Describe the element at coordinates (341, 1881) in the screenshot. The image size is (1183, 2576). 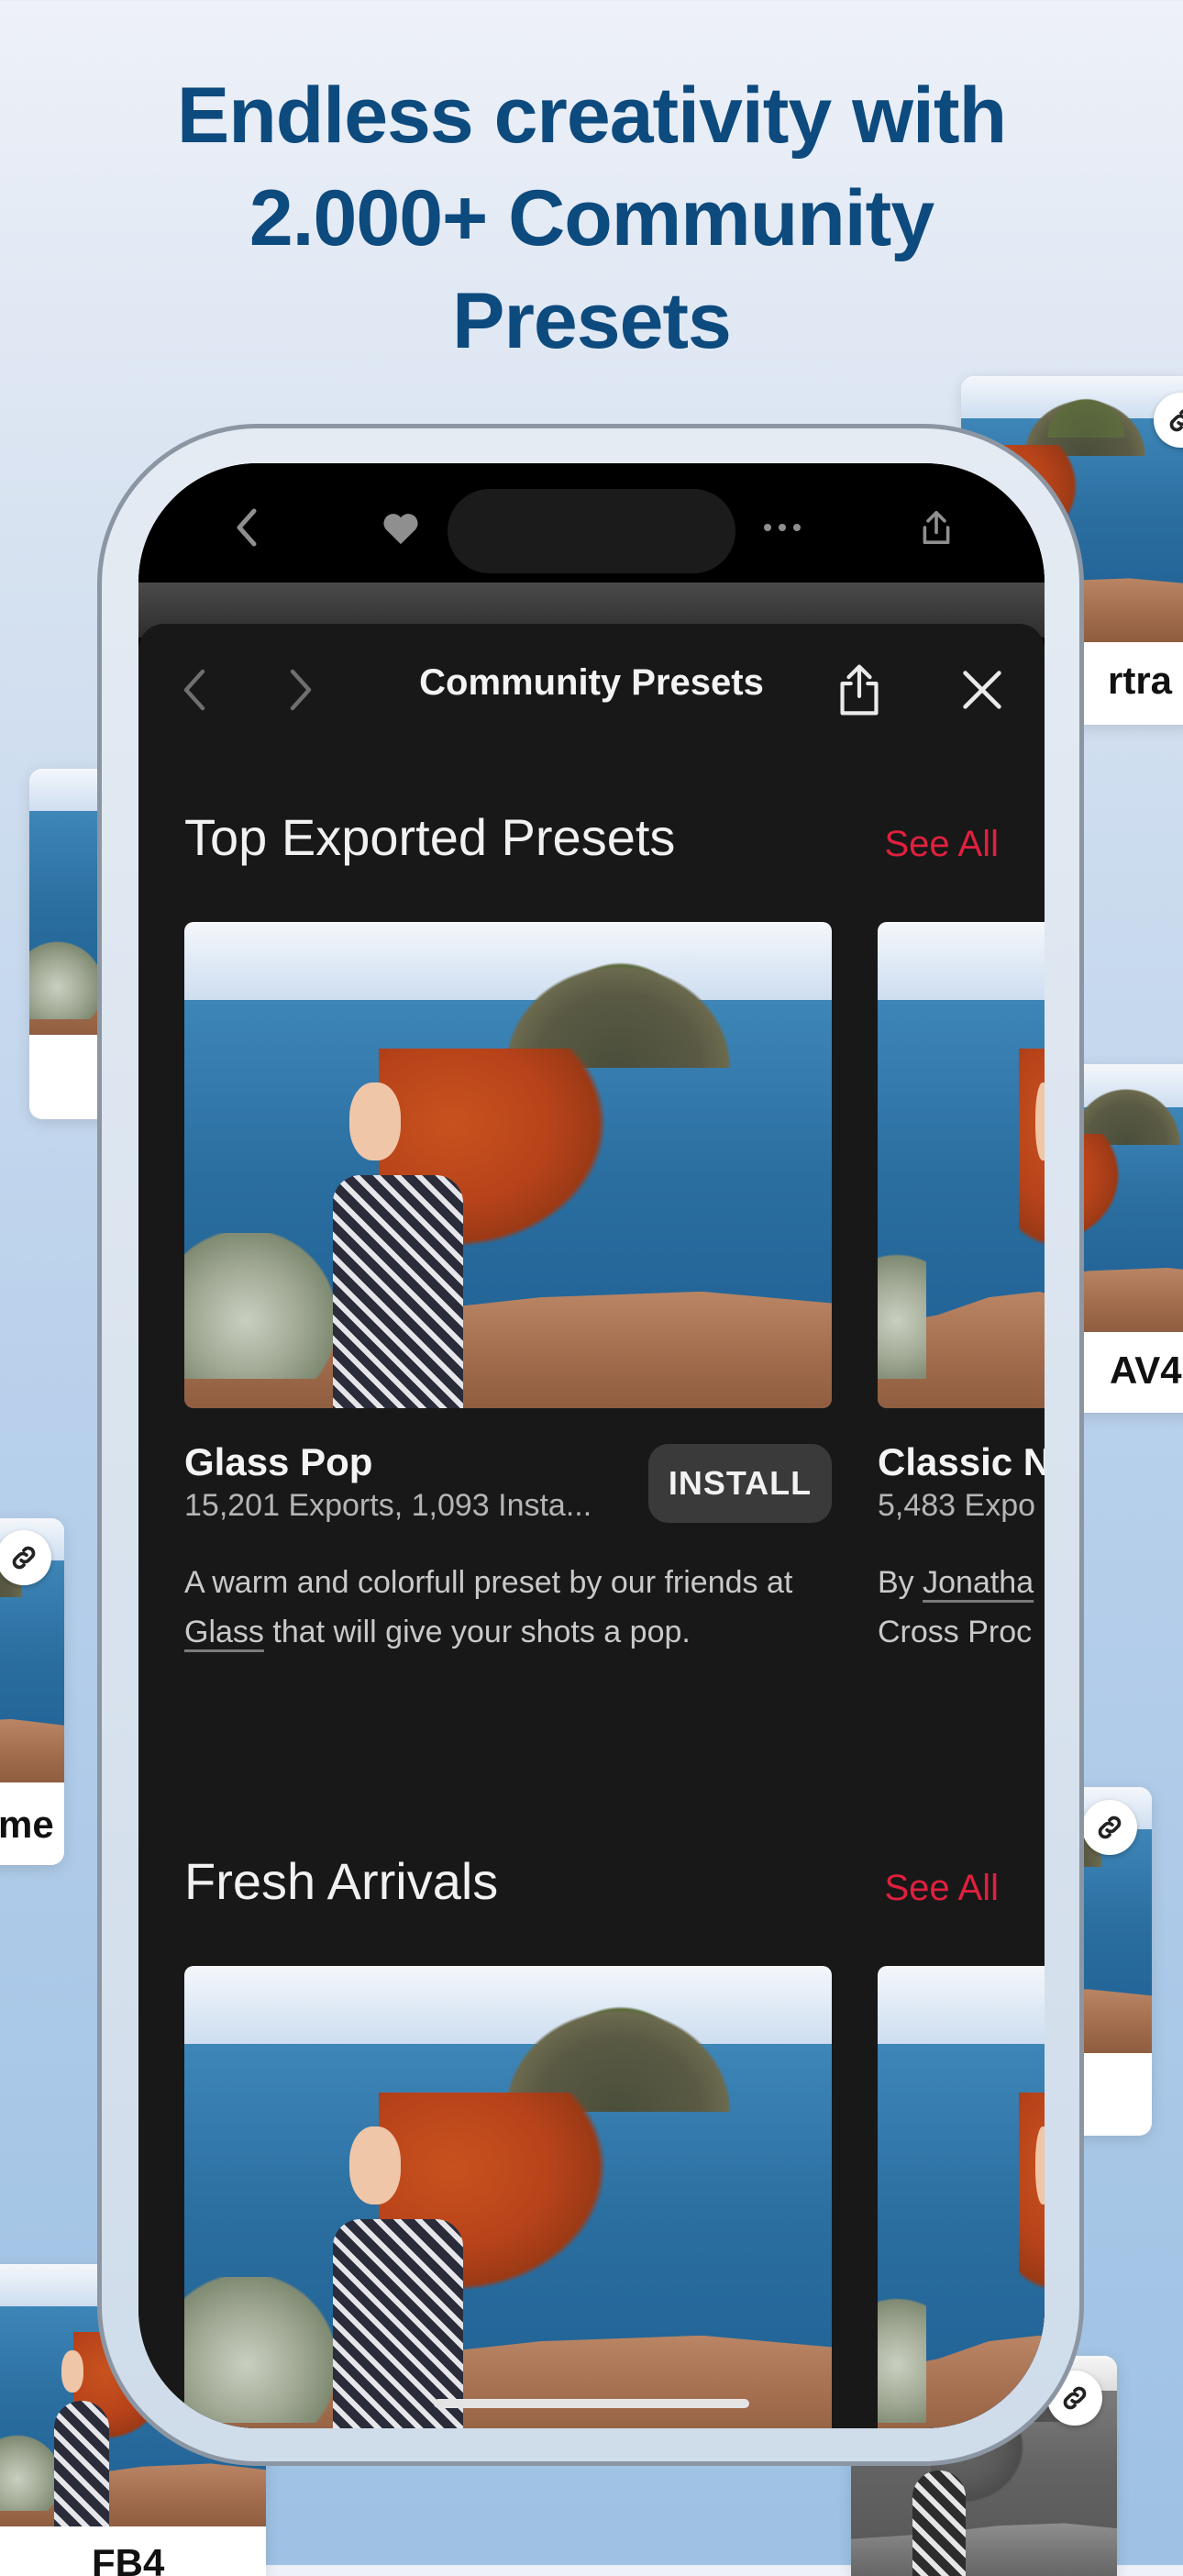
I see `section-title-fresh-arrivals: Fresh Arrivals` at that location.